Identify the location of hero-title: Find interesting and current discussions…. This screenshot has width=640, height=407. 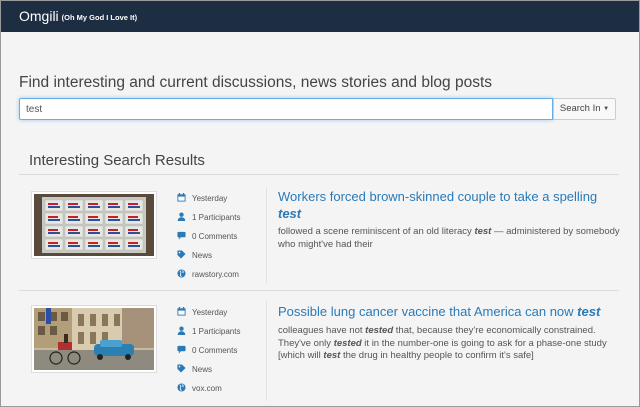
(255, 82).